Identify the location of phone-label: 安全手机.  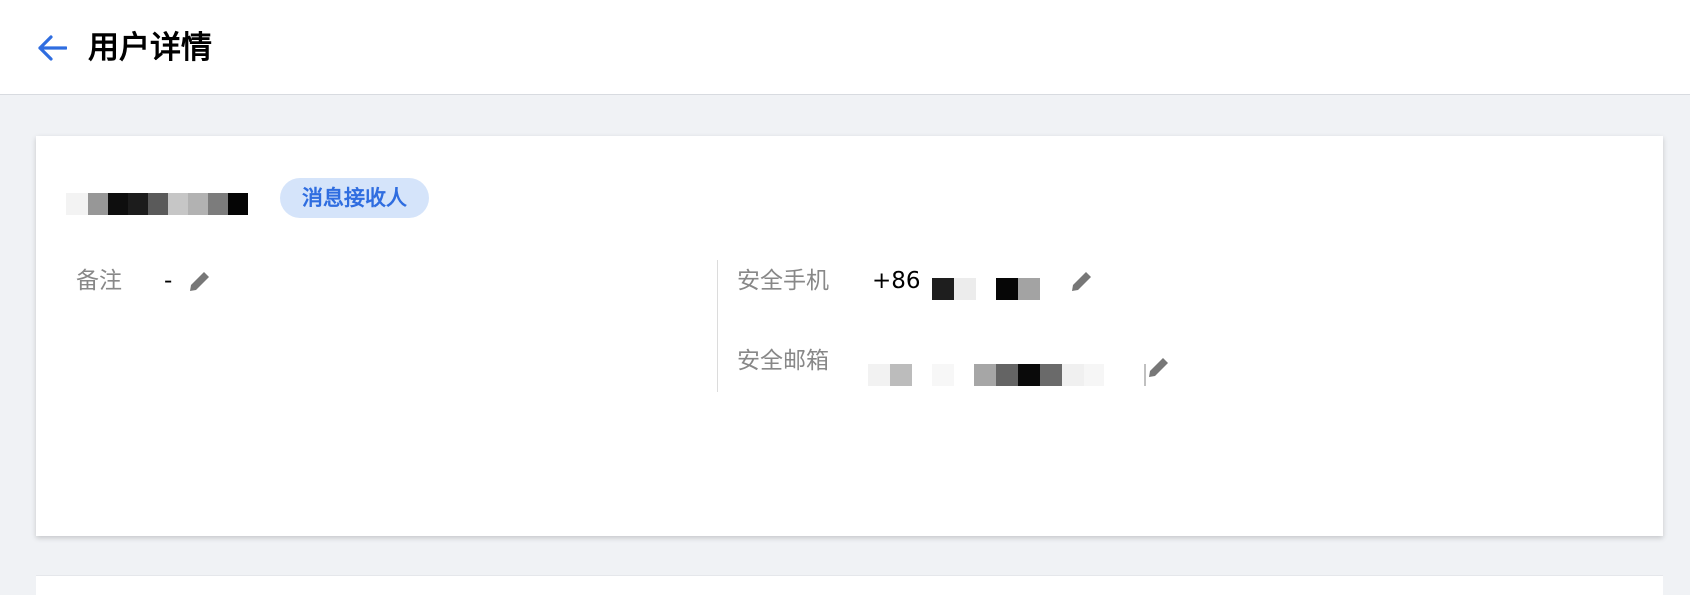
(783, 281).